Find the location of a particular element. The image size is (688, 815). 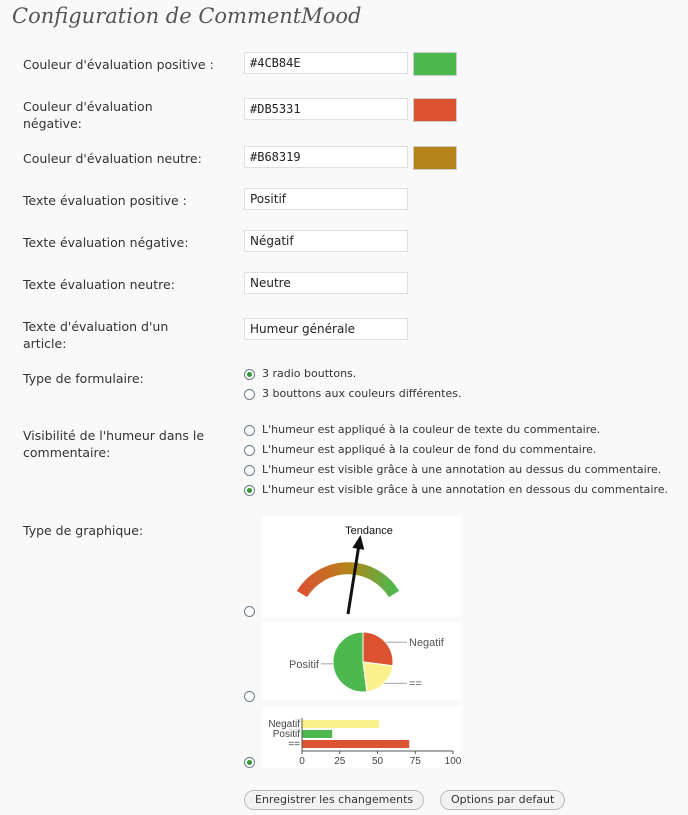

negative-text-input is located at coordinates (326, 241).